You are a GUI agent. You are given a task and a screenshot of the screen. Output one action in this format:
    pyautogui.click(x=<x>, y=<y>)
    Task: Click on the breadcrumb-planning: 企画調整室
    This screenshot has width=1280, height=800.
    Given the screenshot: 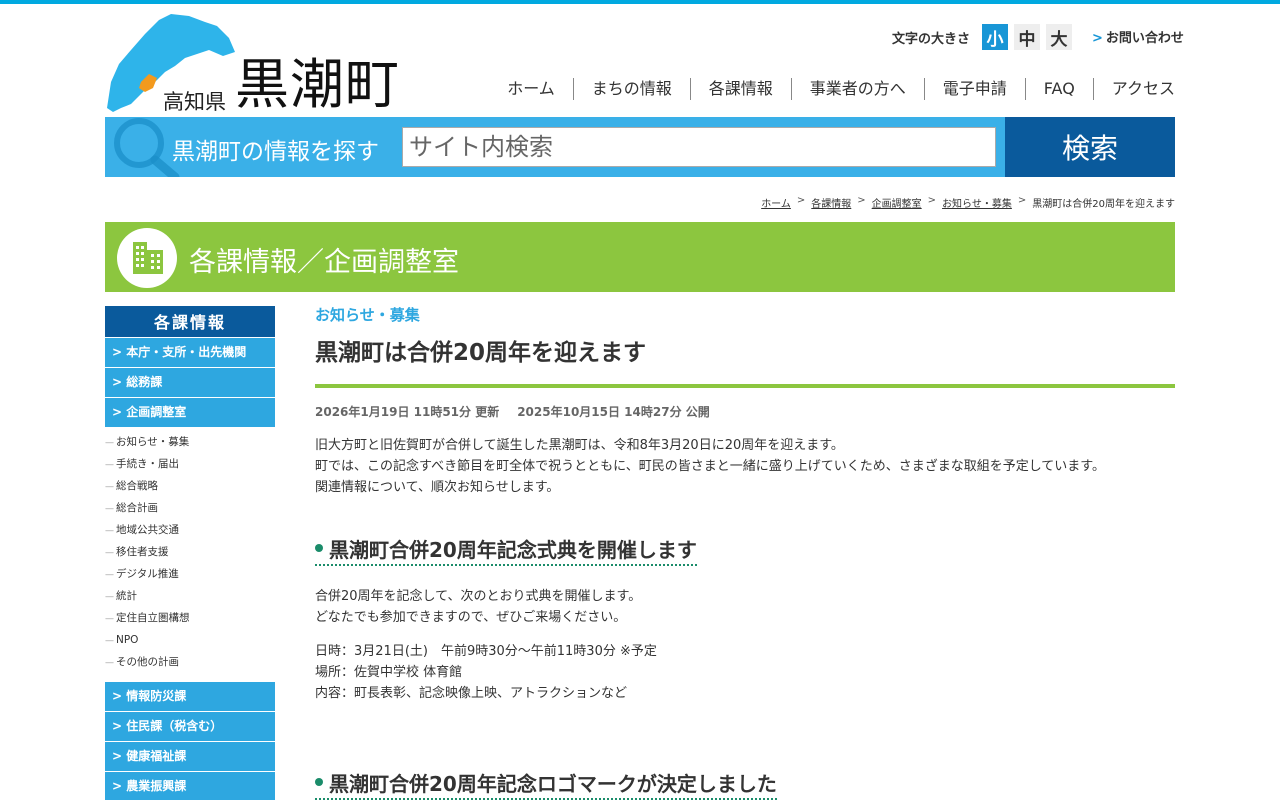 What is the action you would take?
    pyautogui.click(x=897, y=202)
    